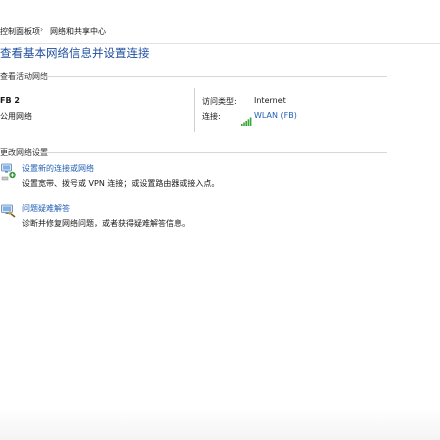  What do you see at coordinates (270, 100) in the screenshot?
I see `access-type-value: Internet` at bounding box center [270, 100].